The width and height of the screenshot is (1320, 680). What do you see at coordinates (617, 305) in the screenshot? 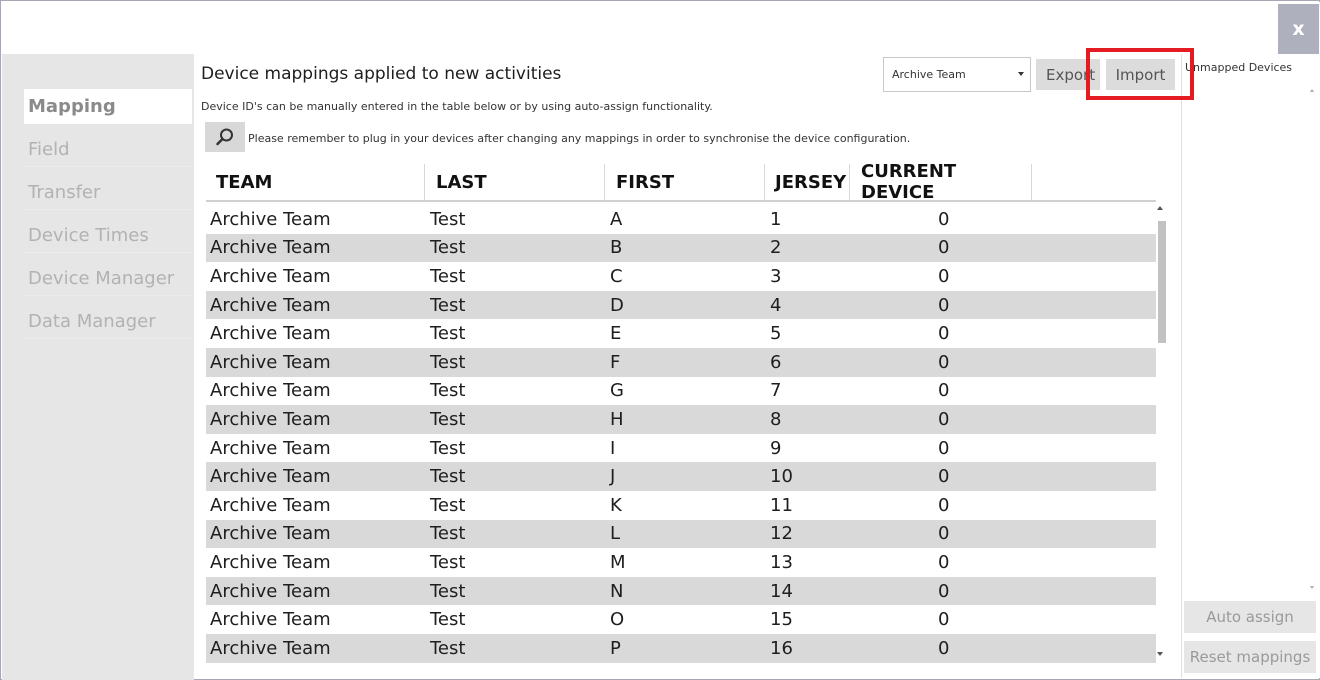
I see `cell-first: D` at bounding box center [617, 305].